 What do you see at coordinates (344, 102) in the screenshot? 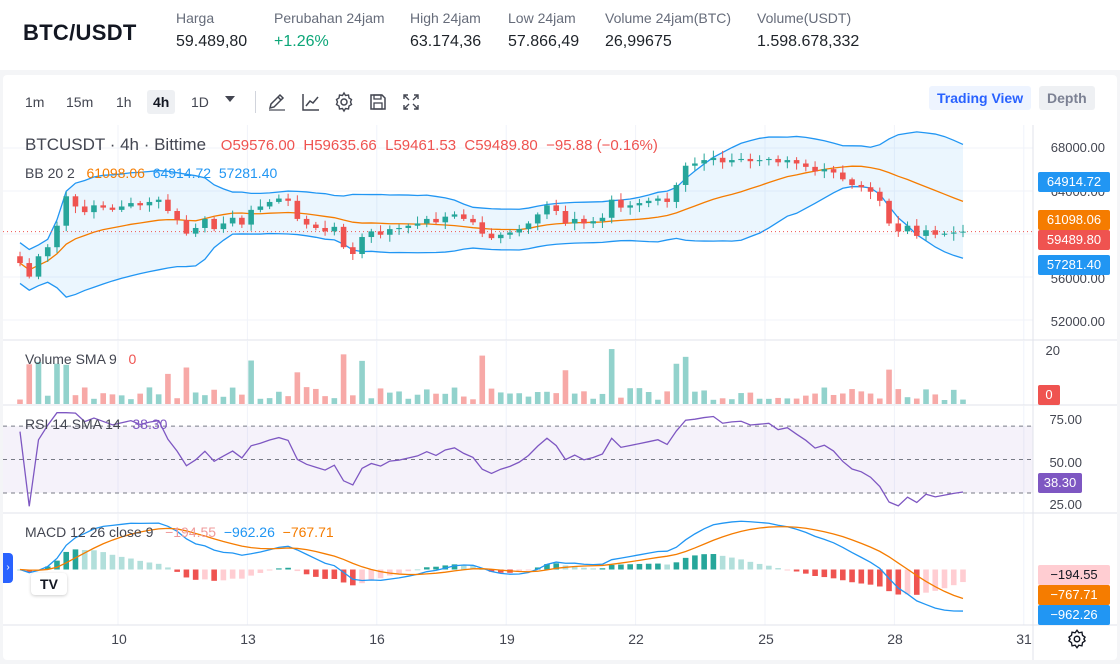
I see `gear-icon` at bounding box center [344, 102].